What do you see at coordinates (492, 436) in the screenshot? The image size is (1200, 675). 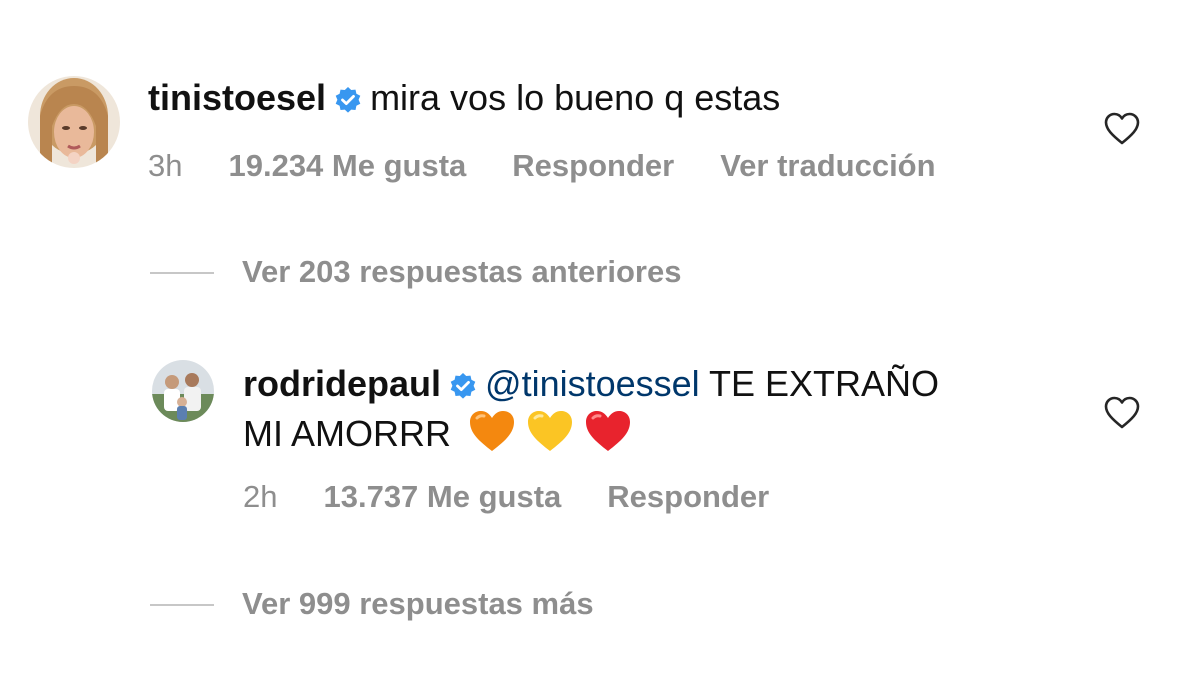 I see `orange-heart-emoji` at bounding box center [492, 436].